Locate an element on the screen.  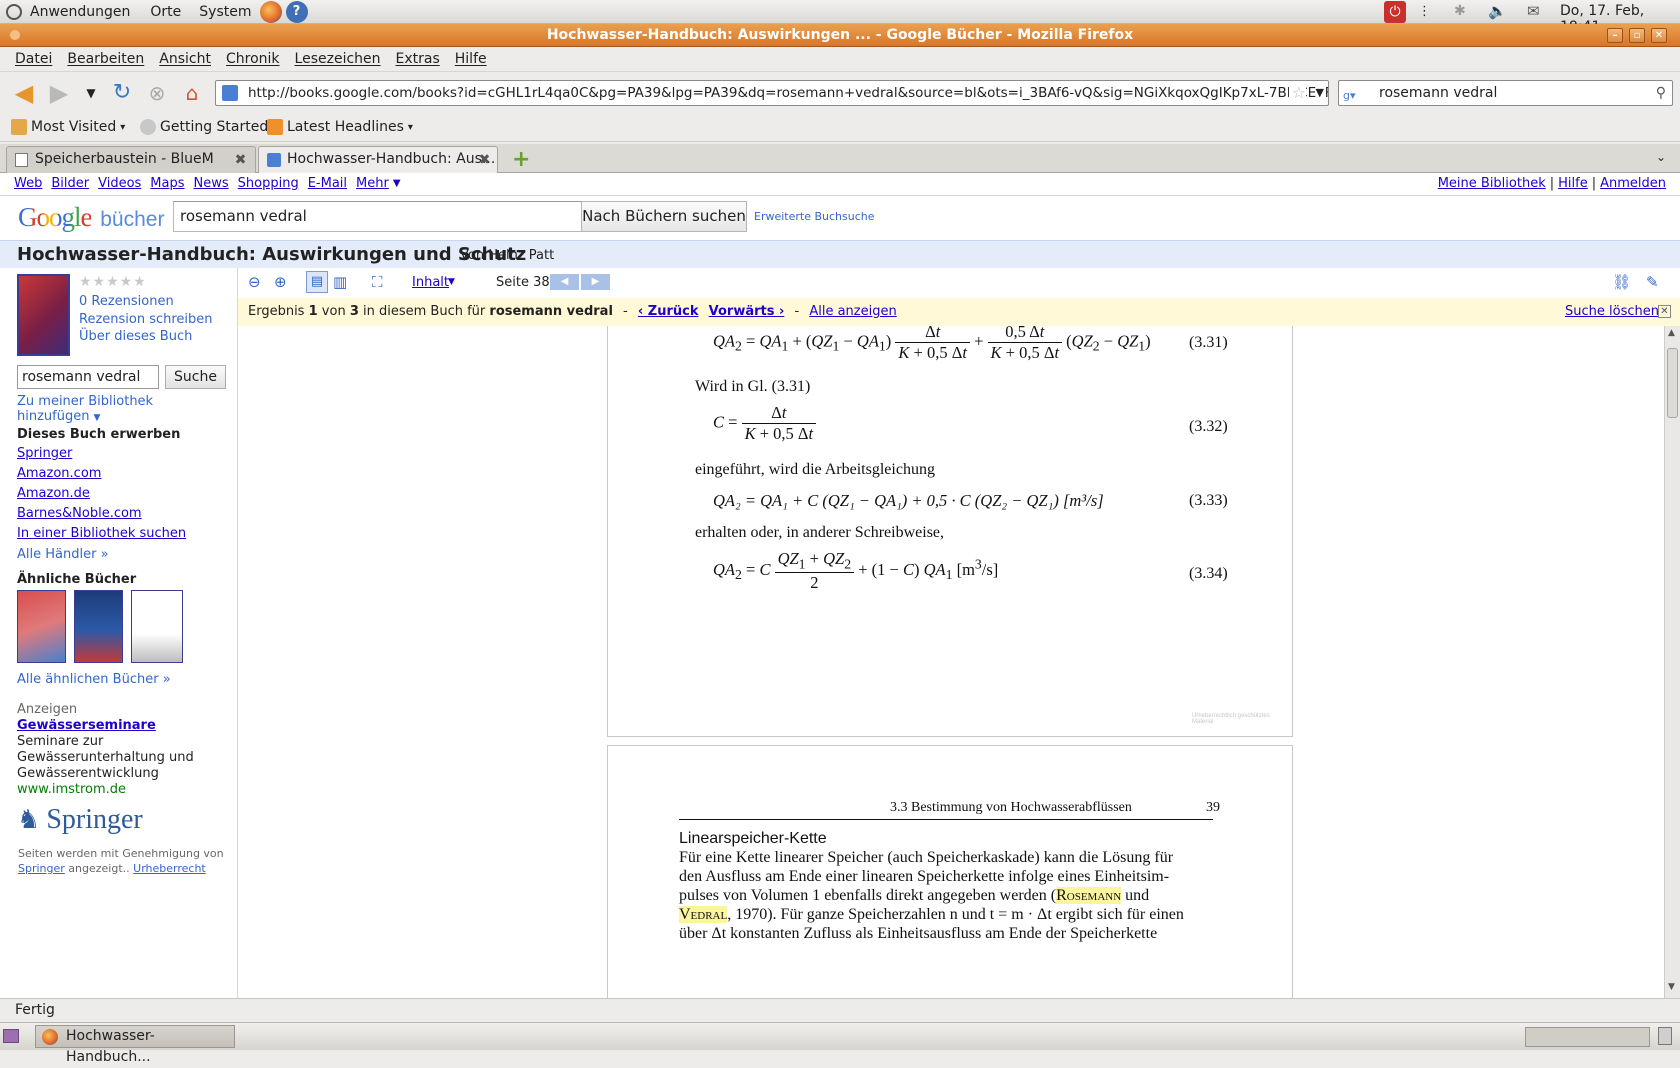
menu-orte: Orte is located at coordinates (165, 12).